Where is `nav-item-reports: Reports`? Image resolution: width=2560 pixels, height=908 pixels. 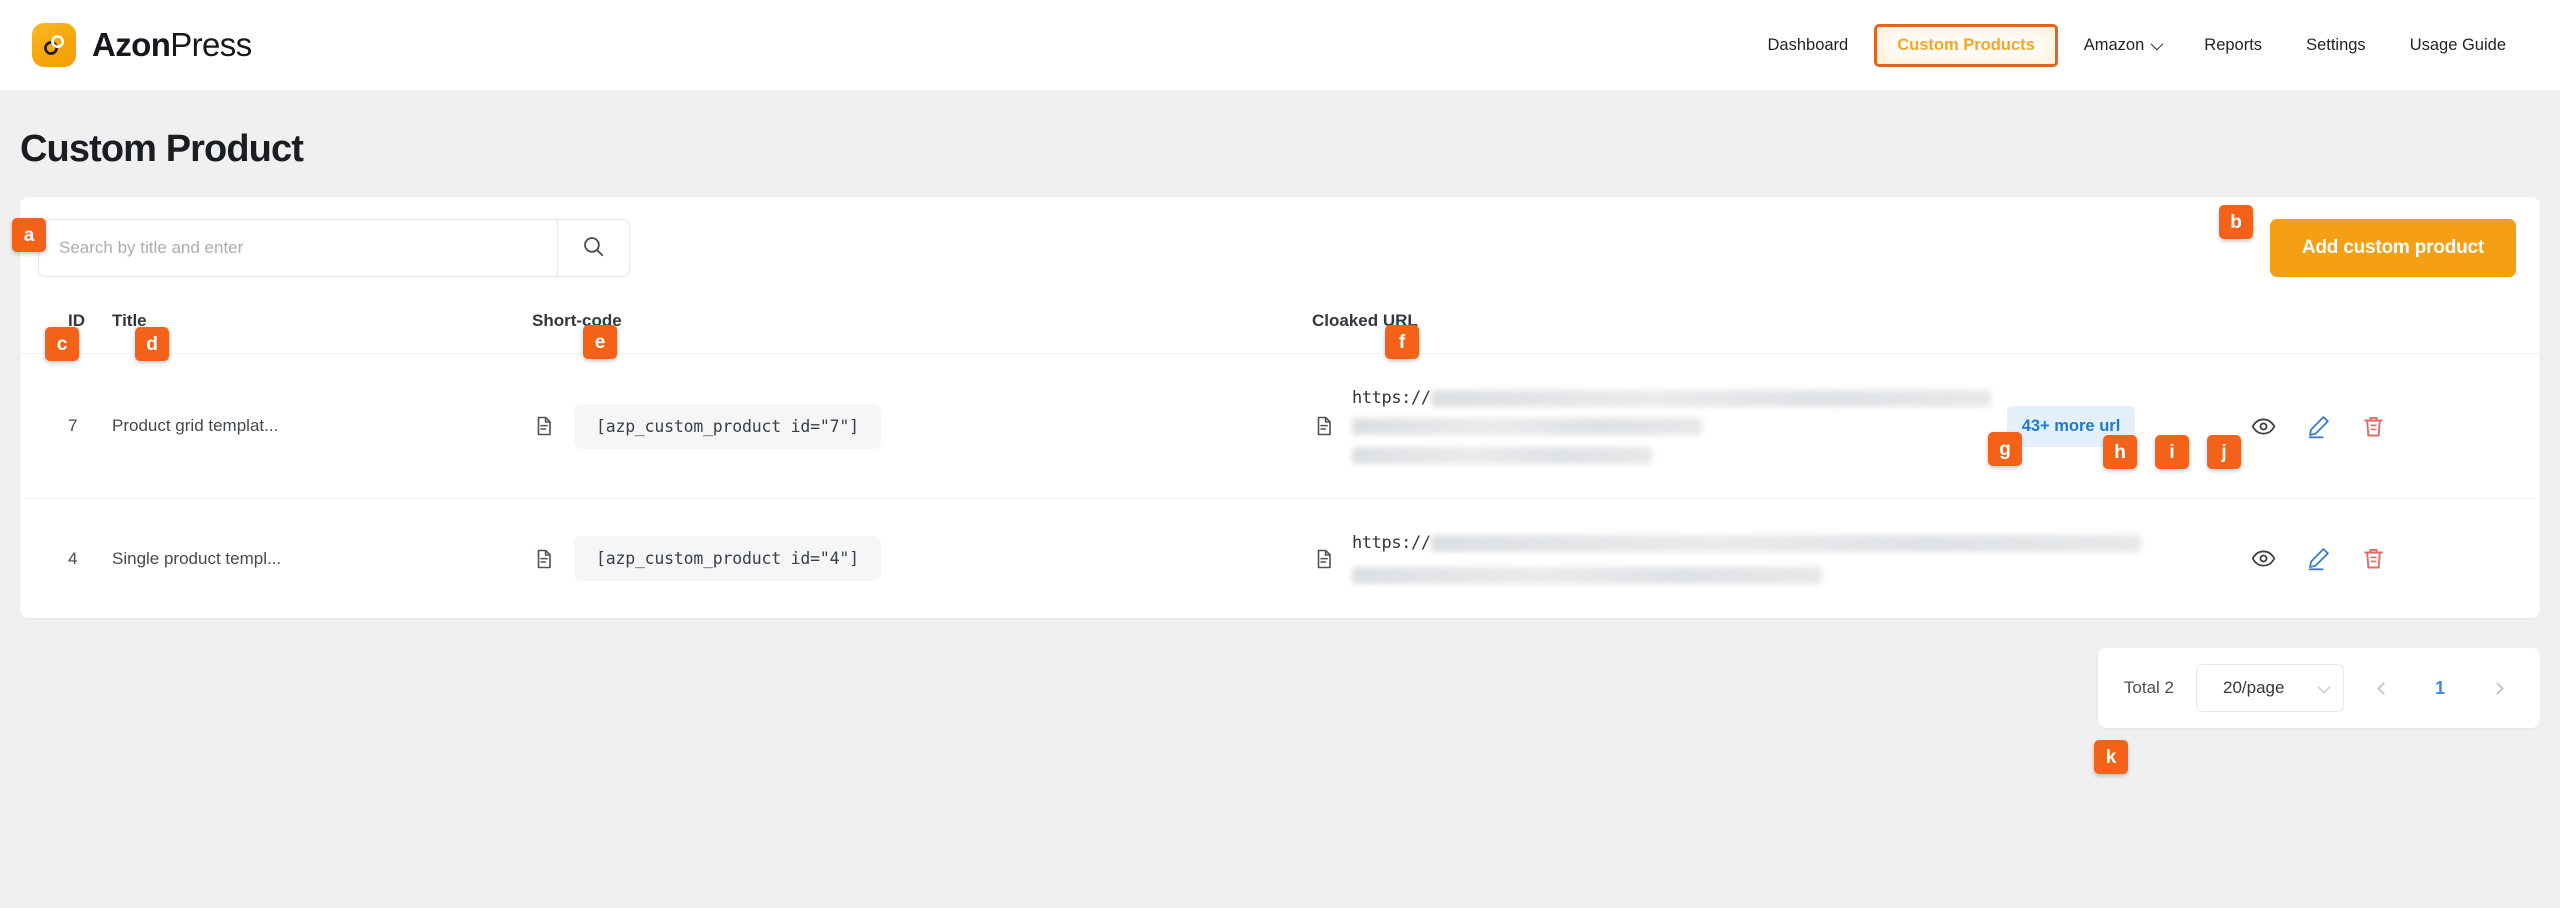
nav-item-reports: Reports is located at coordinates (2233, 45).